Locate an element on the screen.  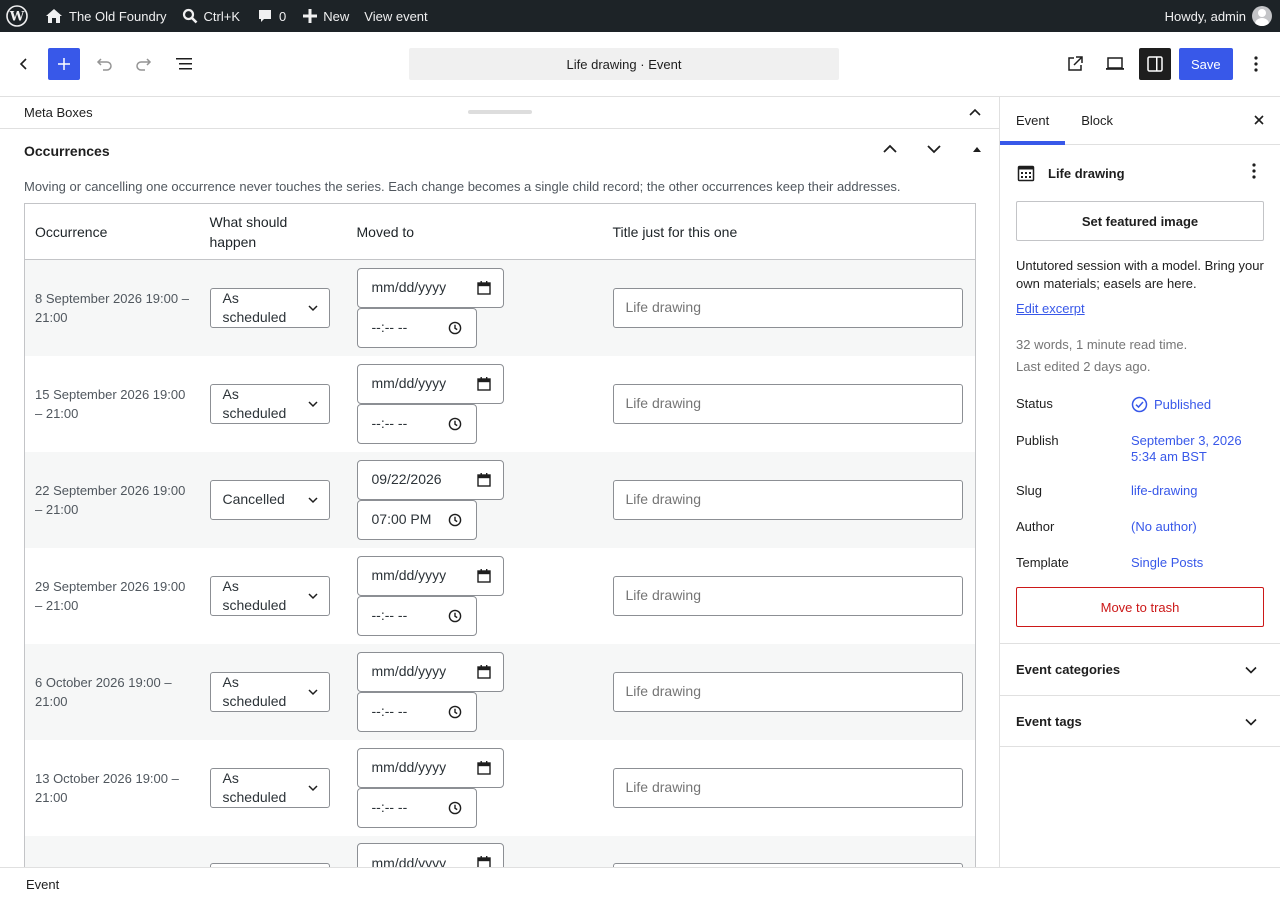
moved-date-value: mm/dd/yyyy is located at coordinates (409, 575).